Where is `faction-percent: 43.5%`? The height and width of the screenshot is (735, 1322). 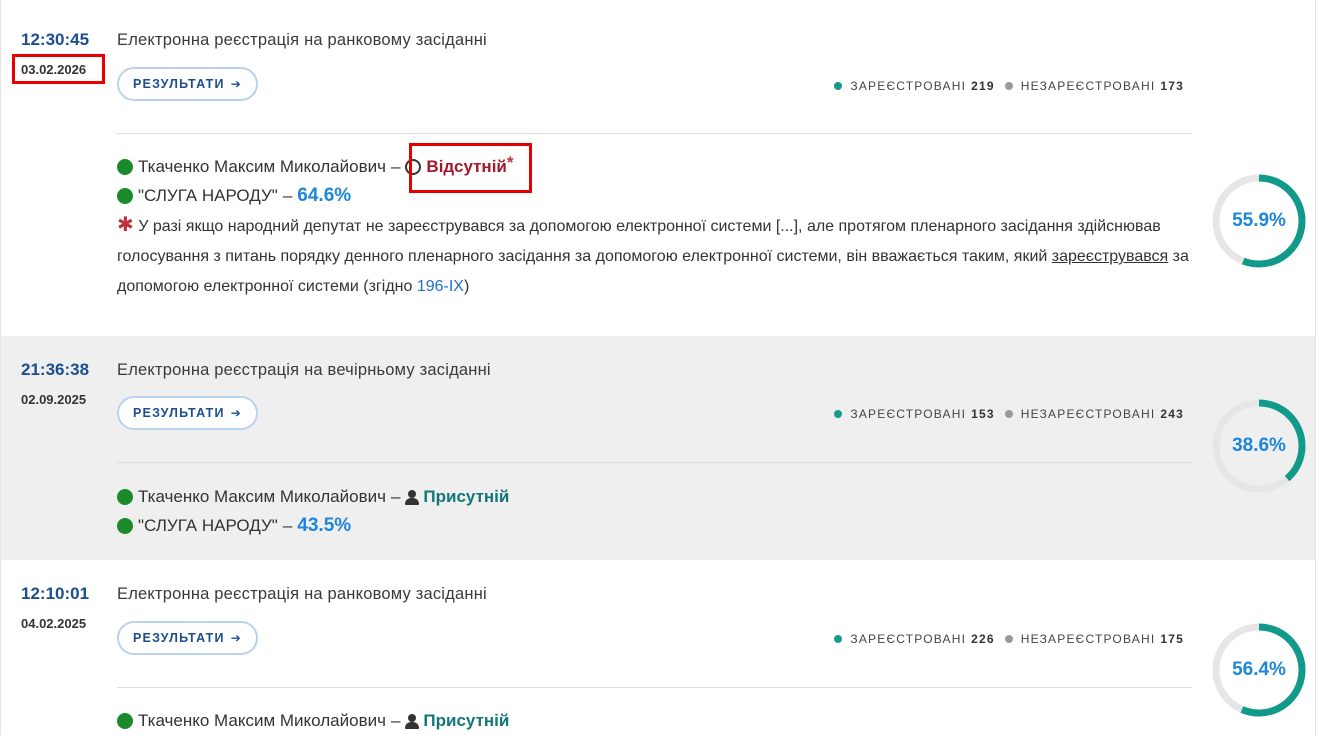
faction-percent: 43.5% is located at coordinates (324, 525).